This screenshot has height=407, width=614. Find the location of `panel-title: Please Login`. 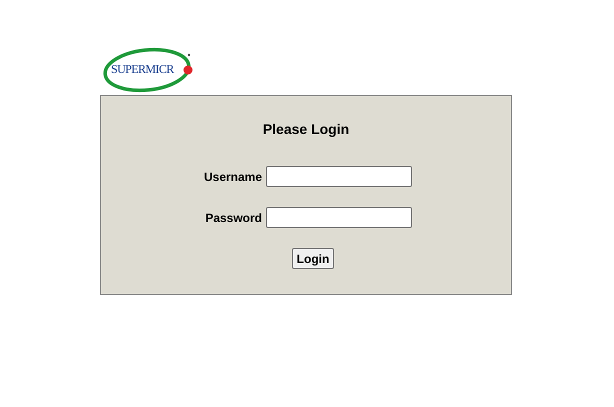

panel-title: Please Login is located at coordinates (306, 129).